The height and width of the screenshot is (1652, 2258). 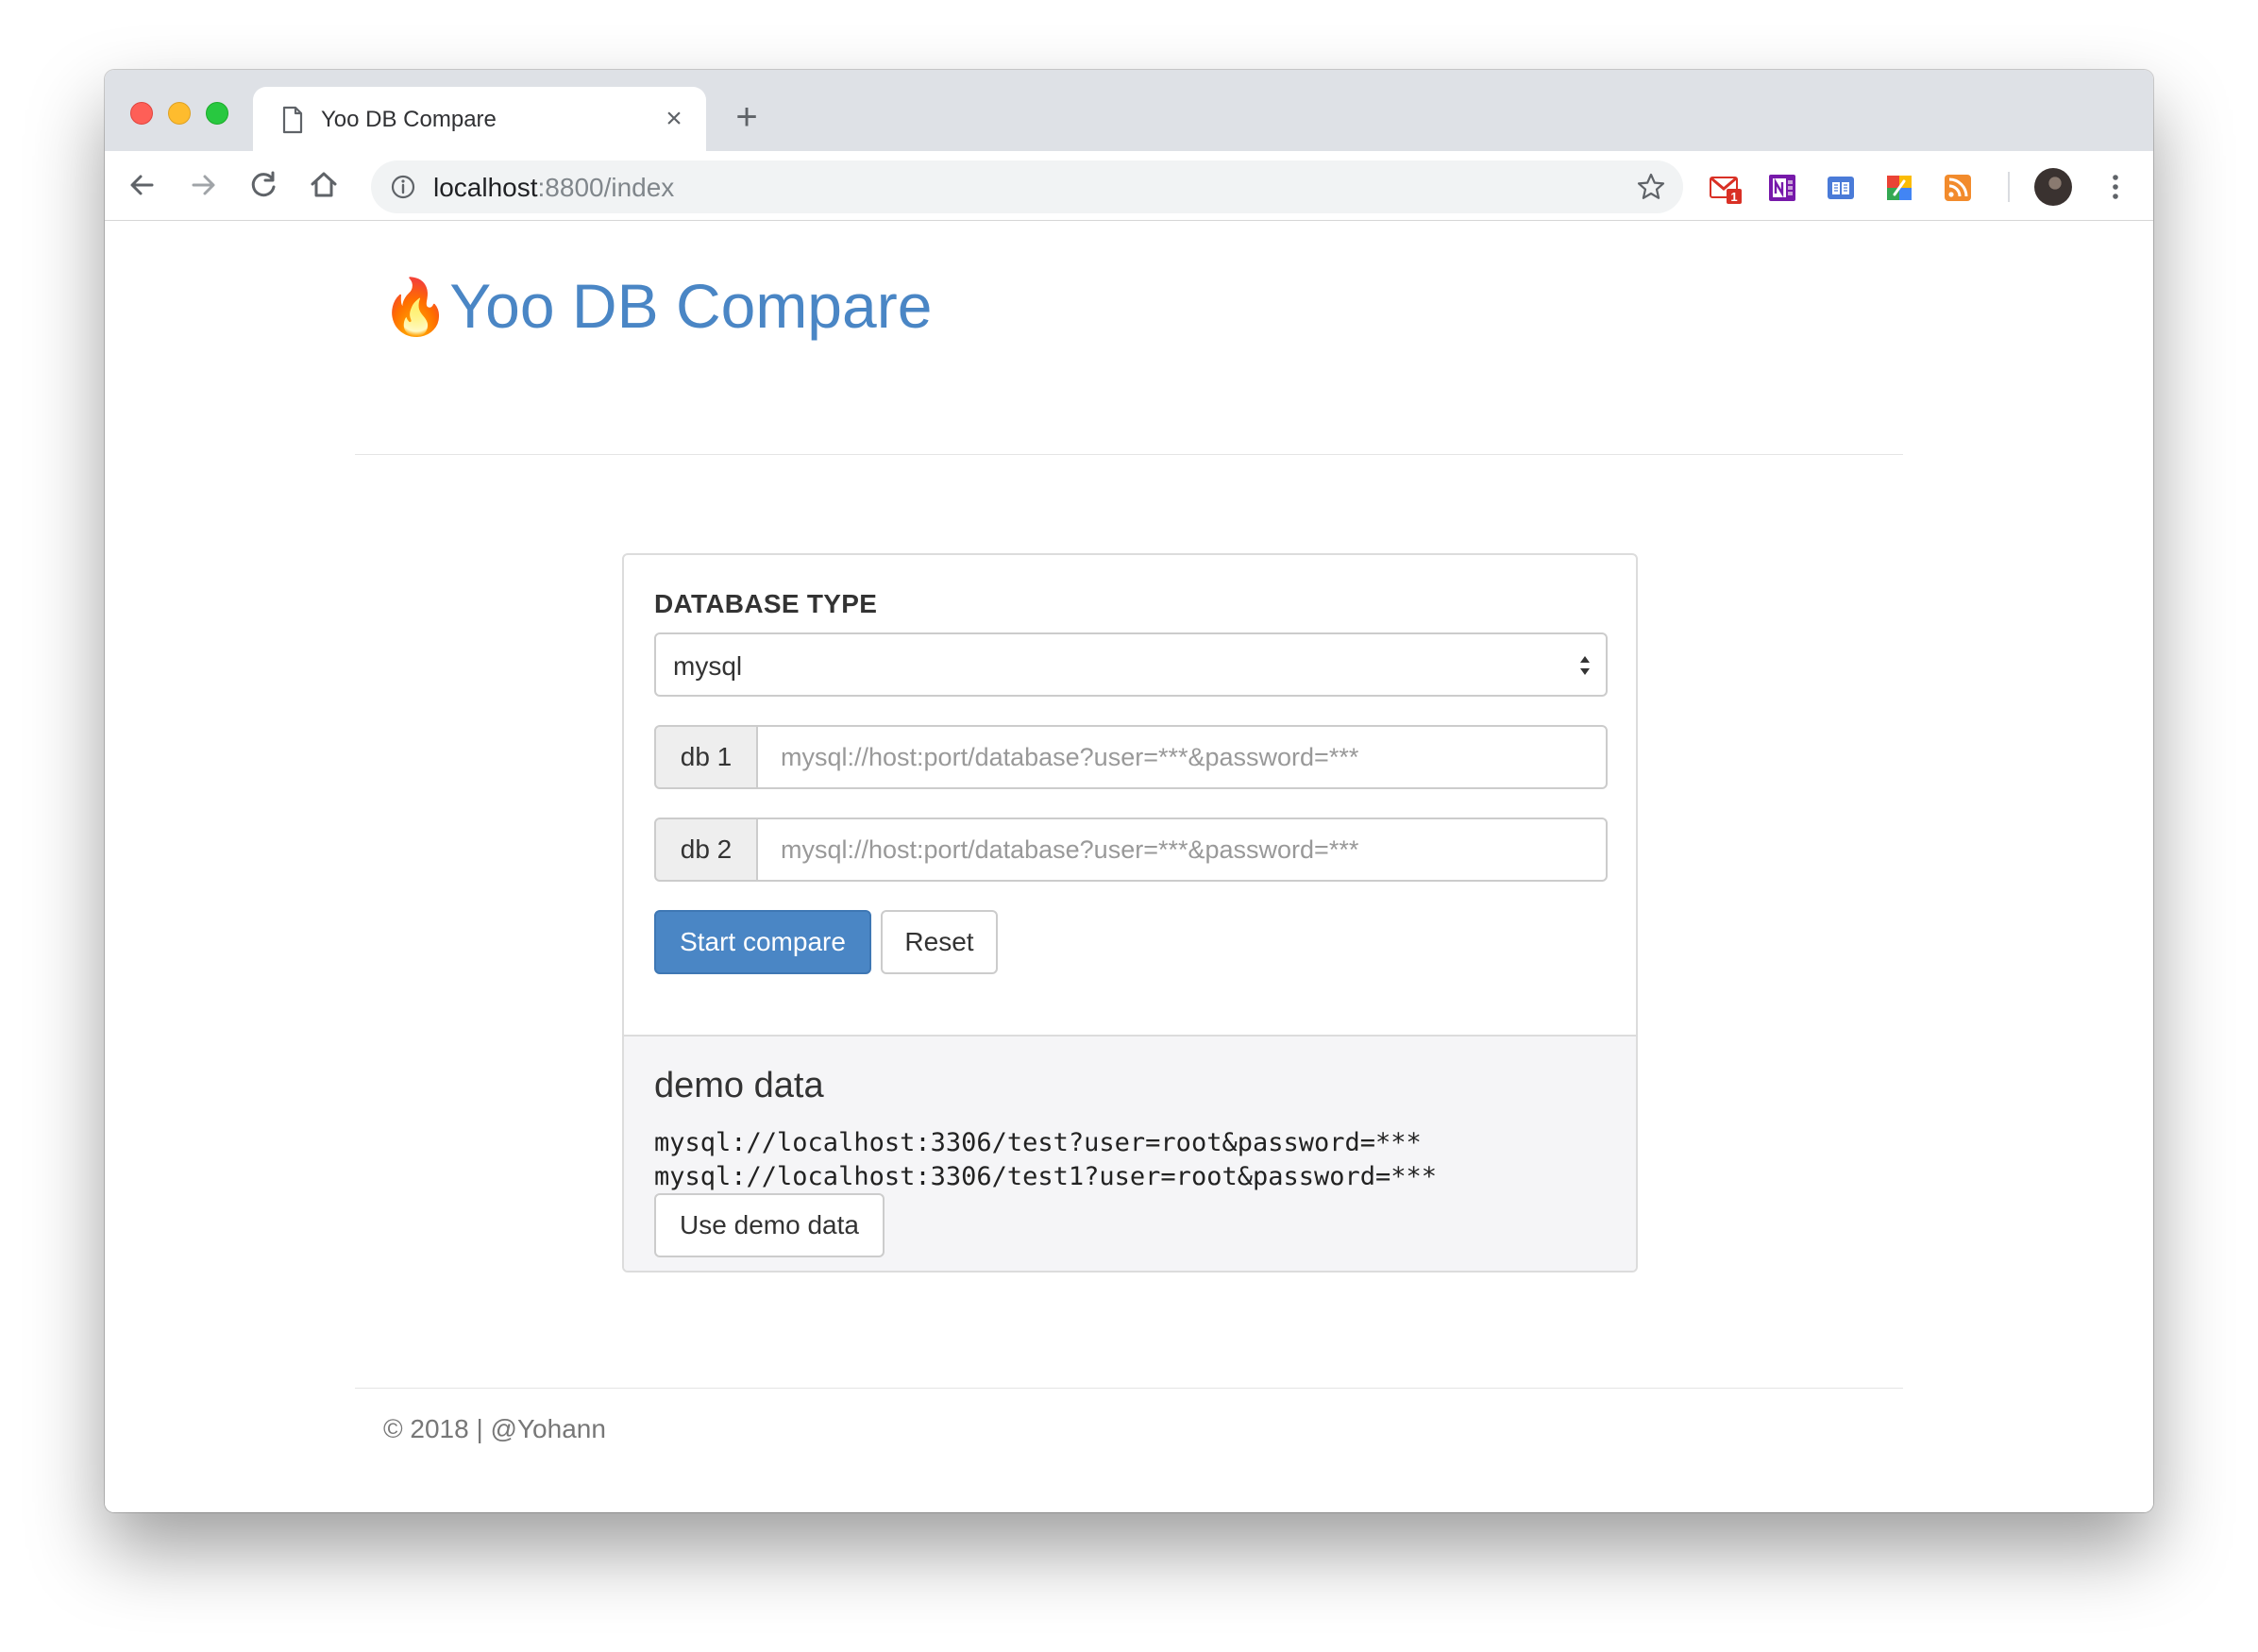 I want to click on gmail-badge: 1, so click(x=1733, y=197).